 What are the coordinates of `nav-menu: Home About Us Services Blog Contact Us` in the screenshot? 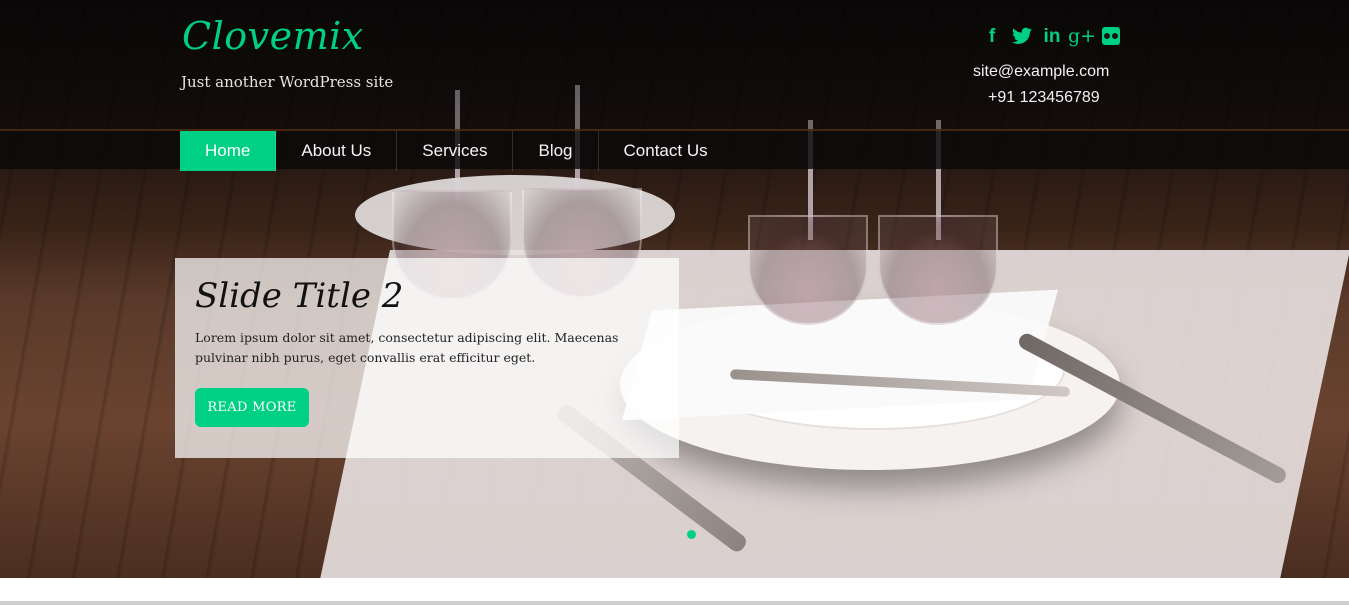 It's located at (456, 151).